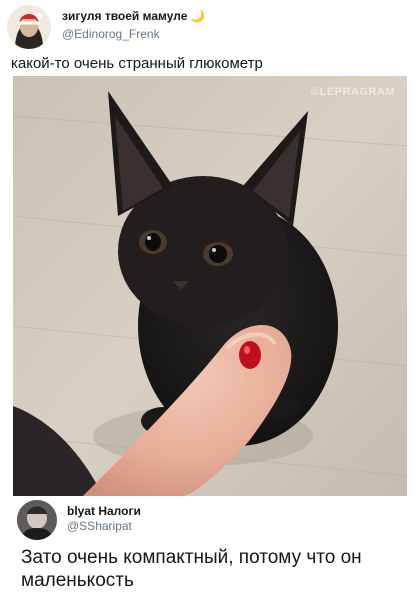 The height and width of the screenshot is (604, 419). Describe the element at coordinates (353, 92) in the screenshot. I see `photo-watermark: ©LEPRAGRAM` at that location.